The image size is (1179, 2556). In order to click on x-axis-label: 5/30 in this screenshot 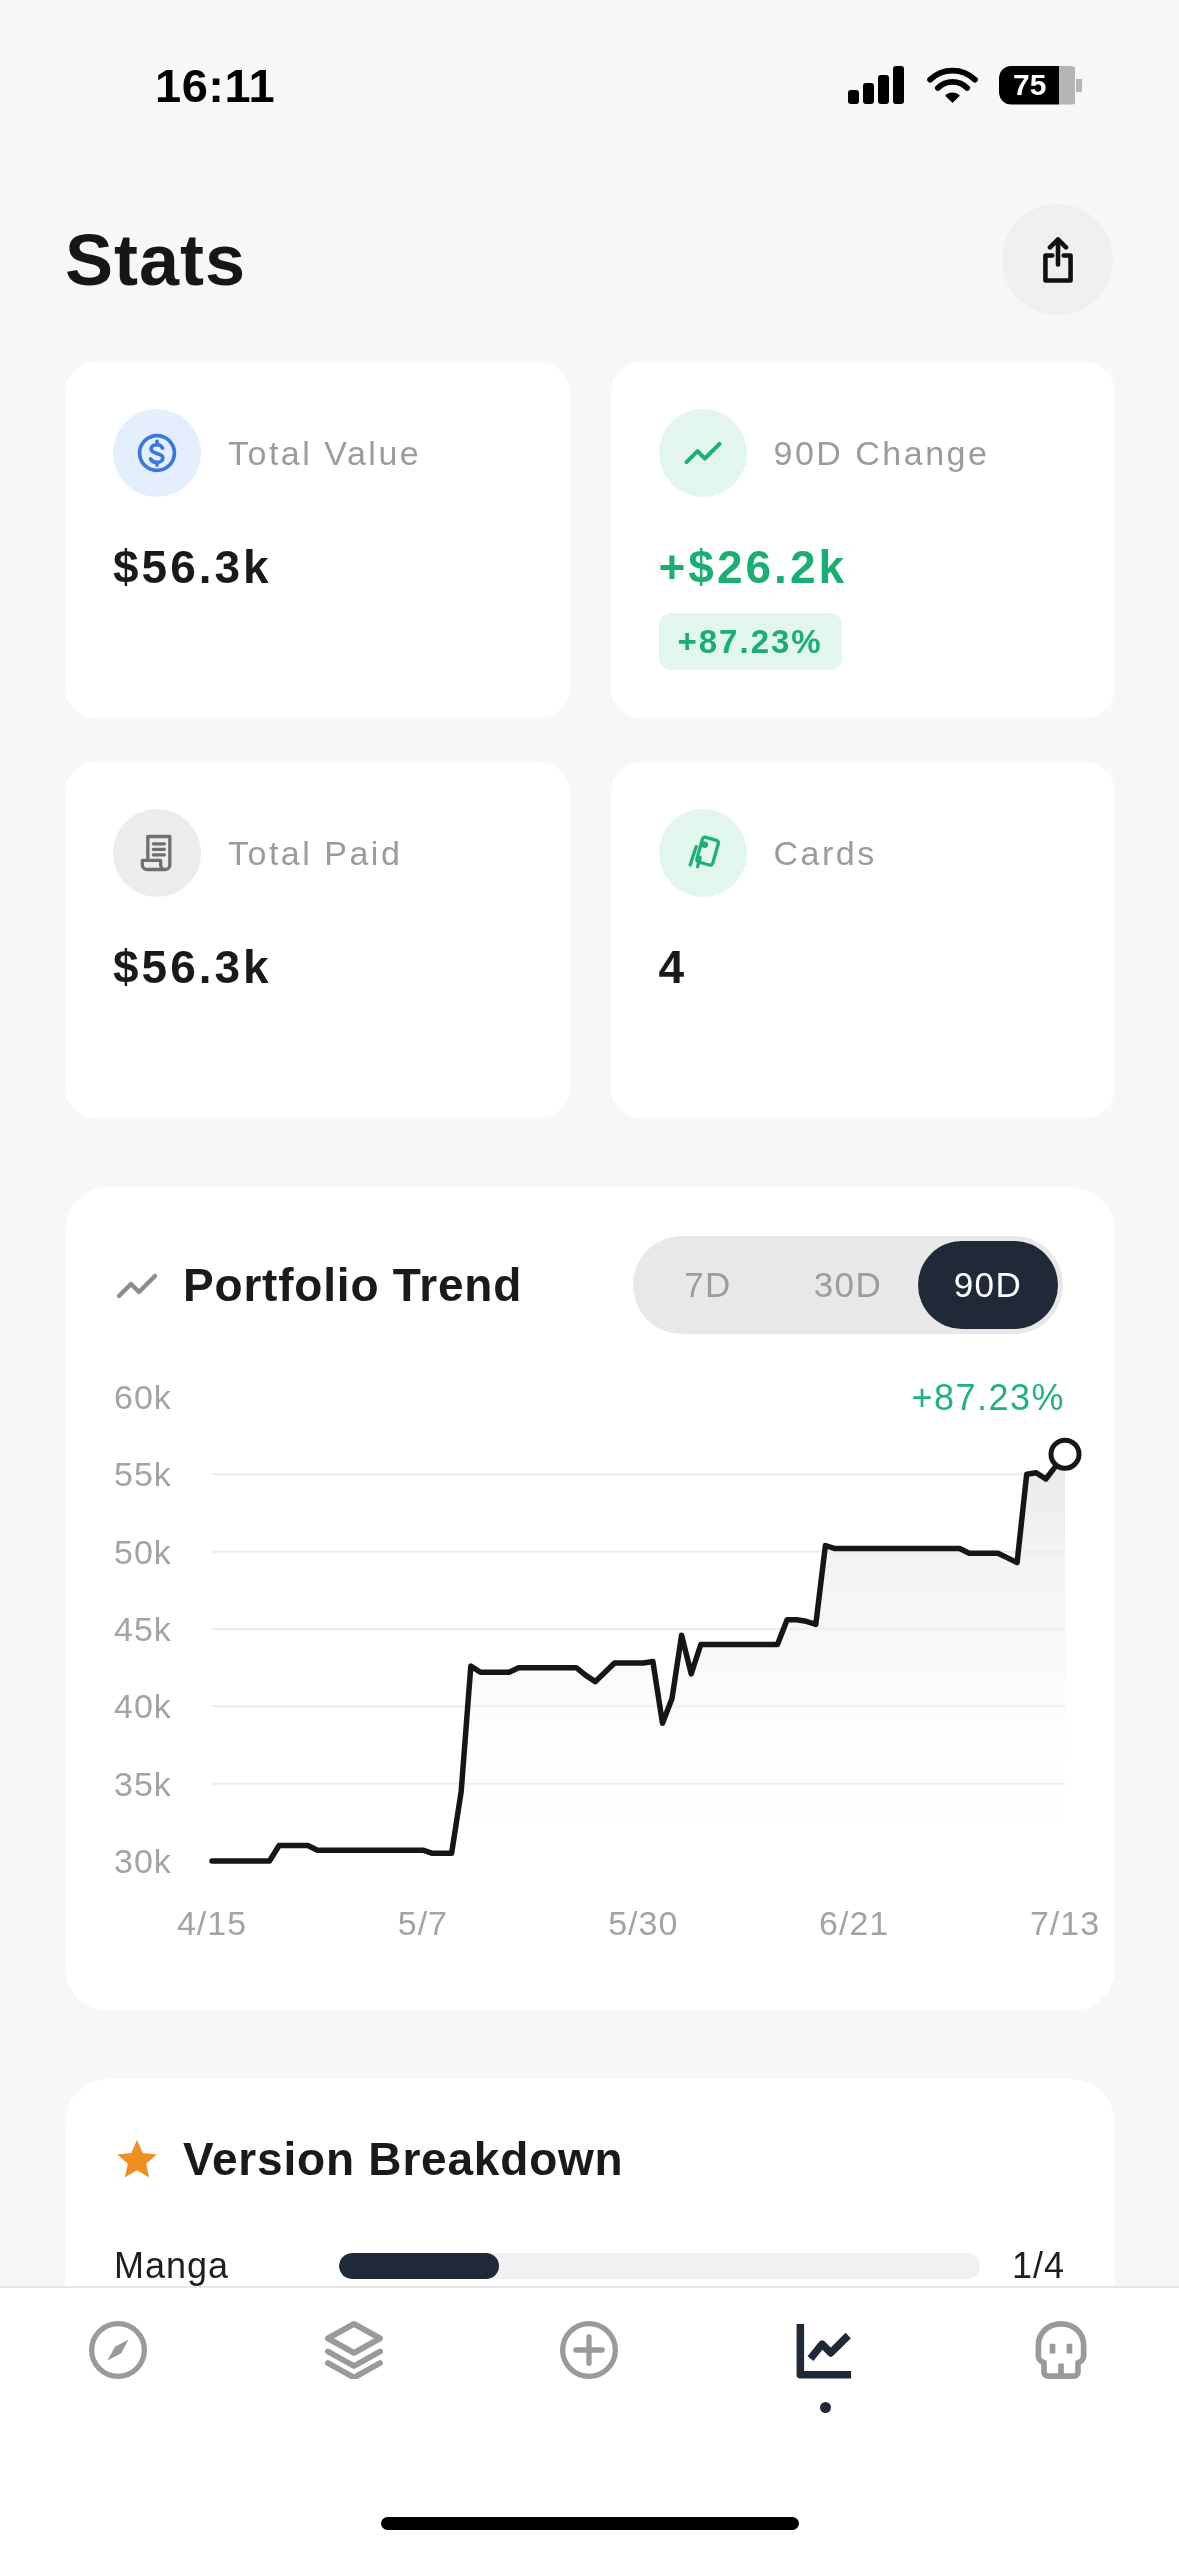, I will do `click(643, 1923)`.